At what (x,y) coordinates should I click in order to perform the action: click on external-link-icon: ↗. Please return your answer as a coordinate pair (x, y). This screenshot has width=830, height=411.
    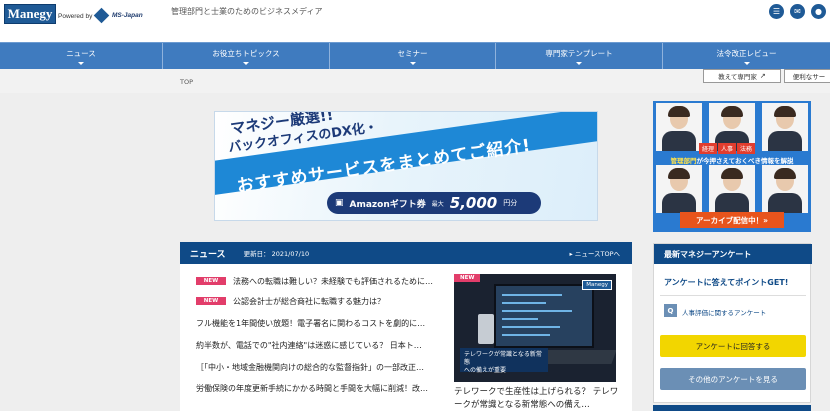
    Looking at the image, I should click on (762, 76).